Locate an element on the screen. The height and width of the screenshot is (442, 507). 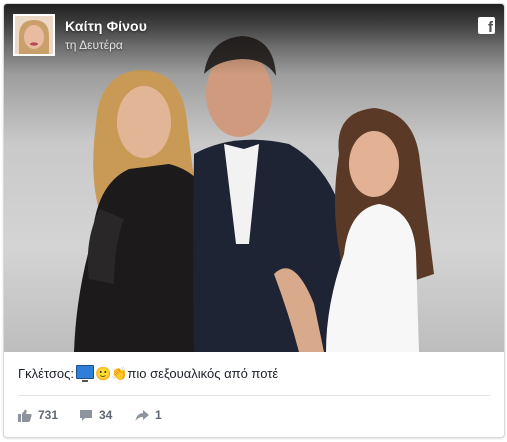
television-icon is located at coordinates (85, 373).